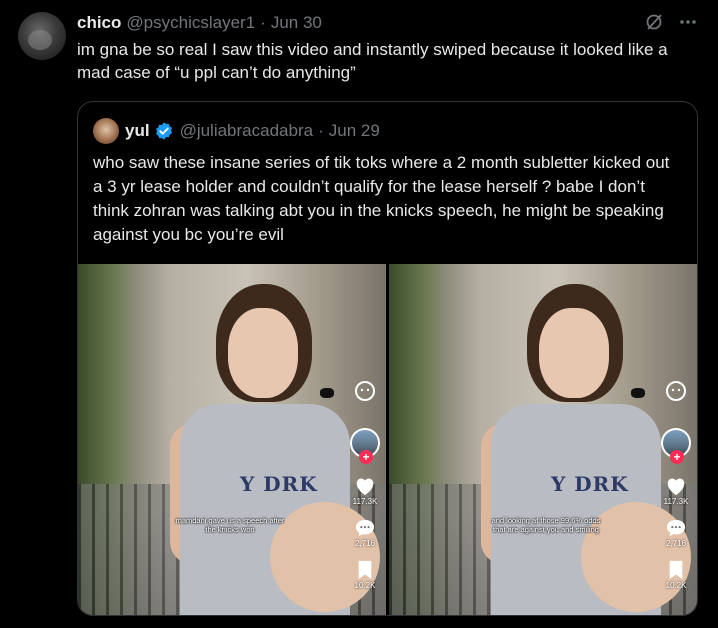  What do you see at coordinates (671, 22) in the screenshot?
I see `tweet-actions-top` at bounding box center [671, 22].